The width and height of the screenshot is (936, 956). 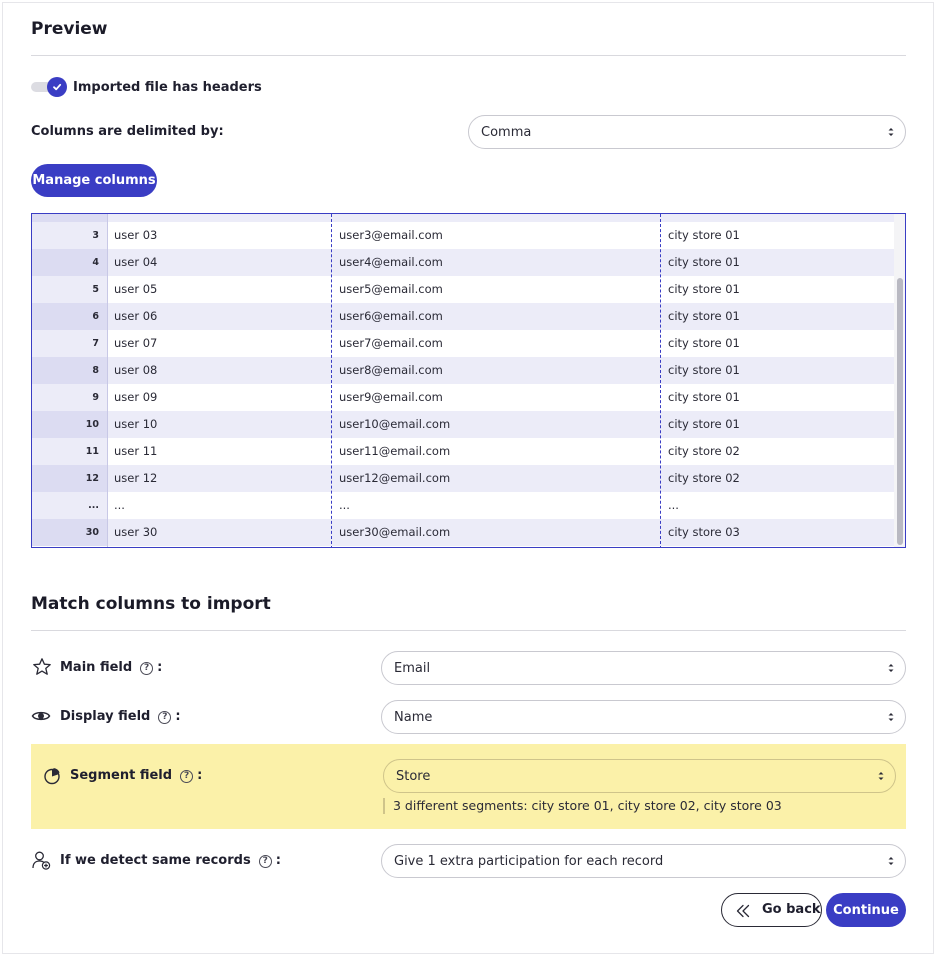 What do you see at coordinates (57, 87) in the screenshot?
I see `toggle-knob` at bounding box center [57, 87].